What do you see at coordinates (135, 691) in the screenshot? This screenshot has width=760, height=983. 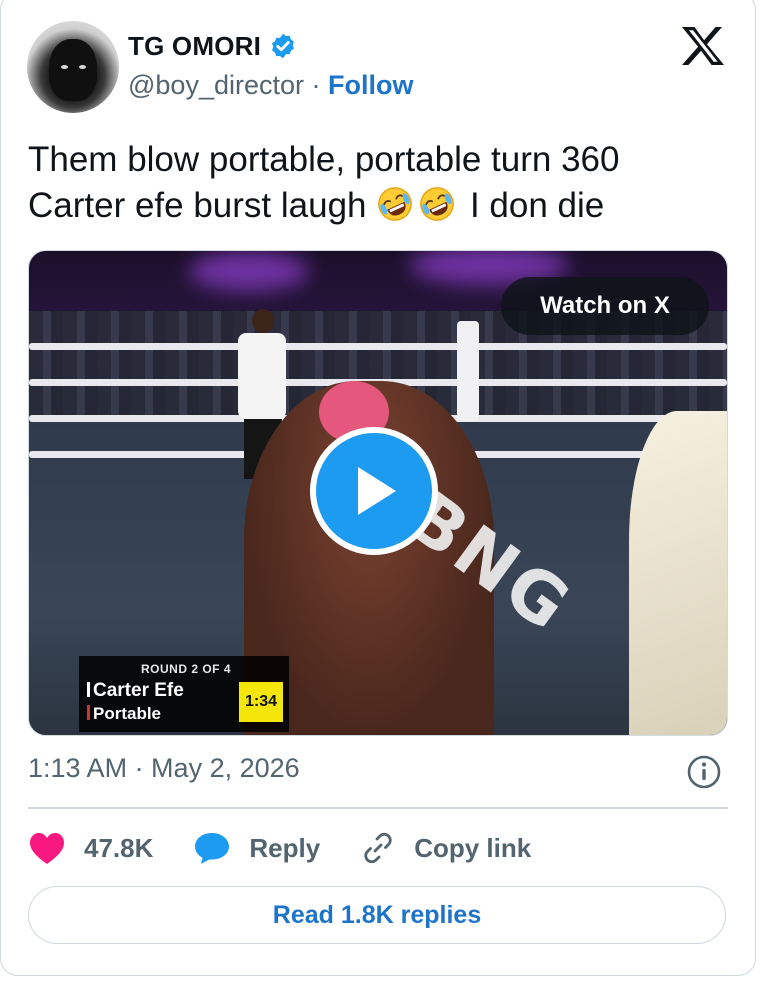 I see `score-fighter-1: Carter Efe` at bounding box center [135, 691].